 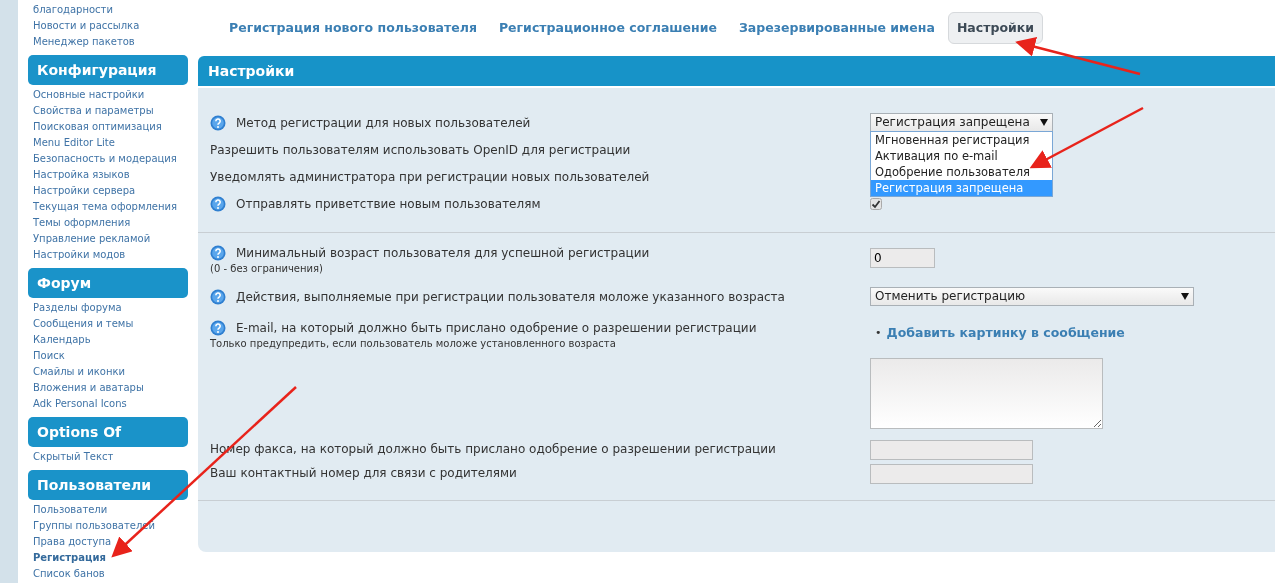 What do you see at coordinates (108, 574) in the screenshot?
I see `sidebar-link: Список банов` at bounding box center [108, 574].